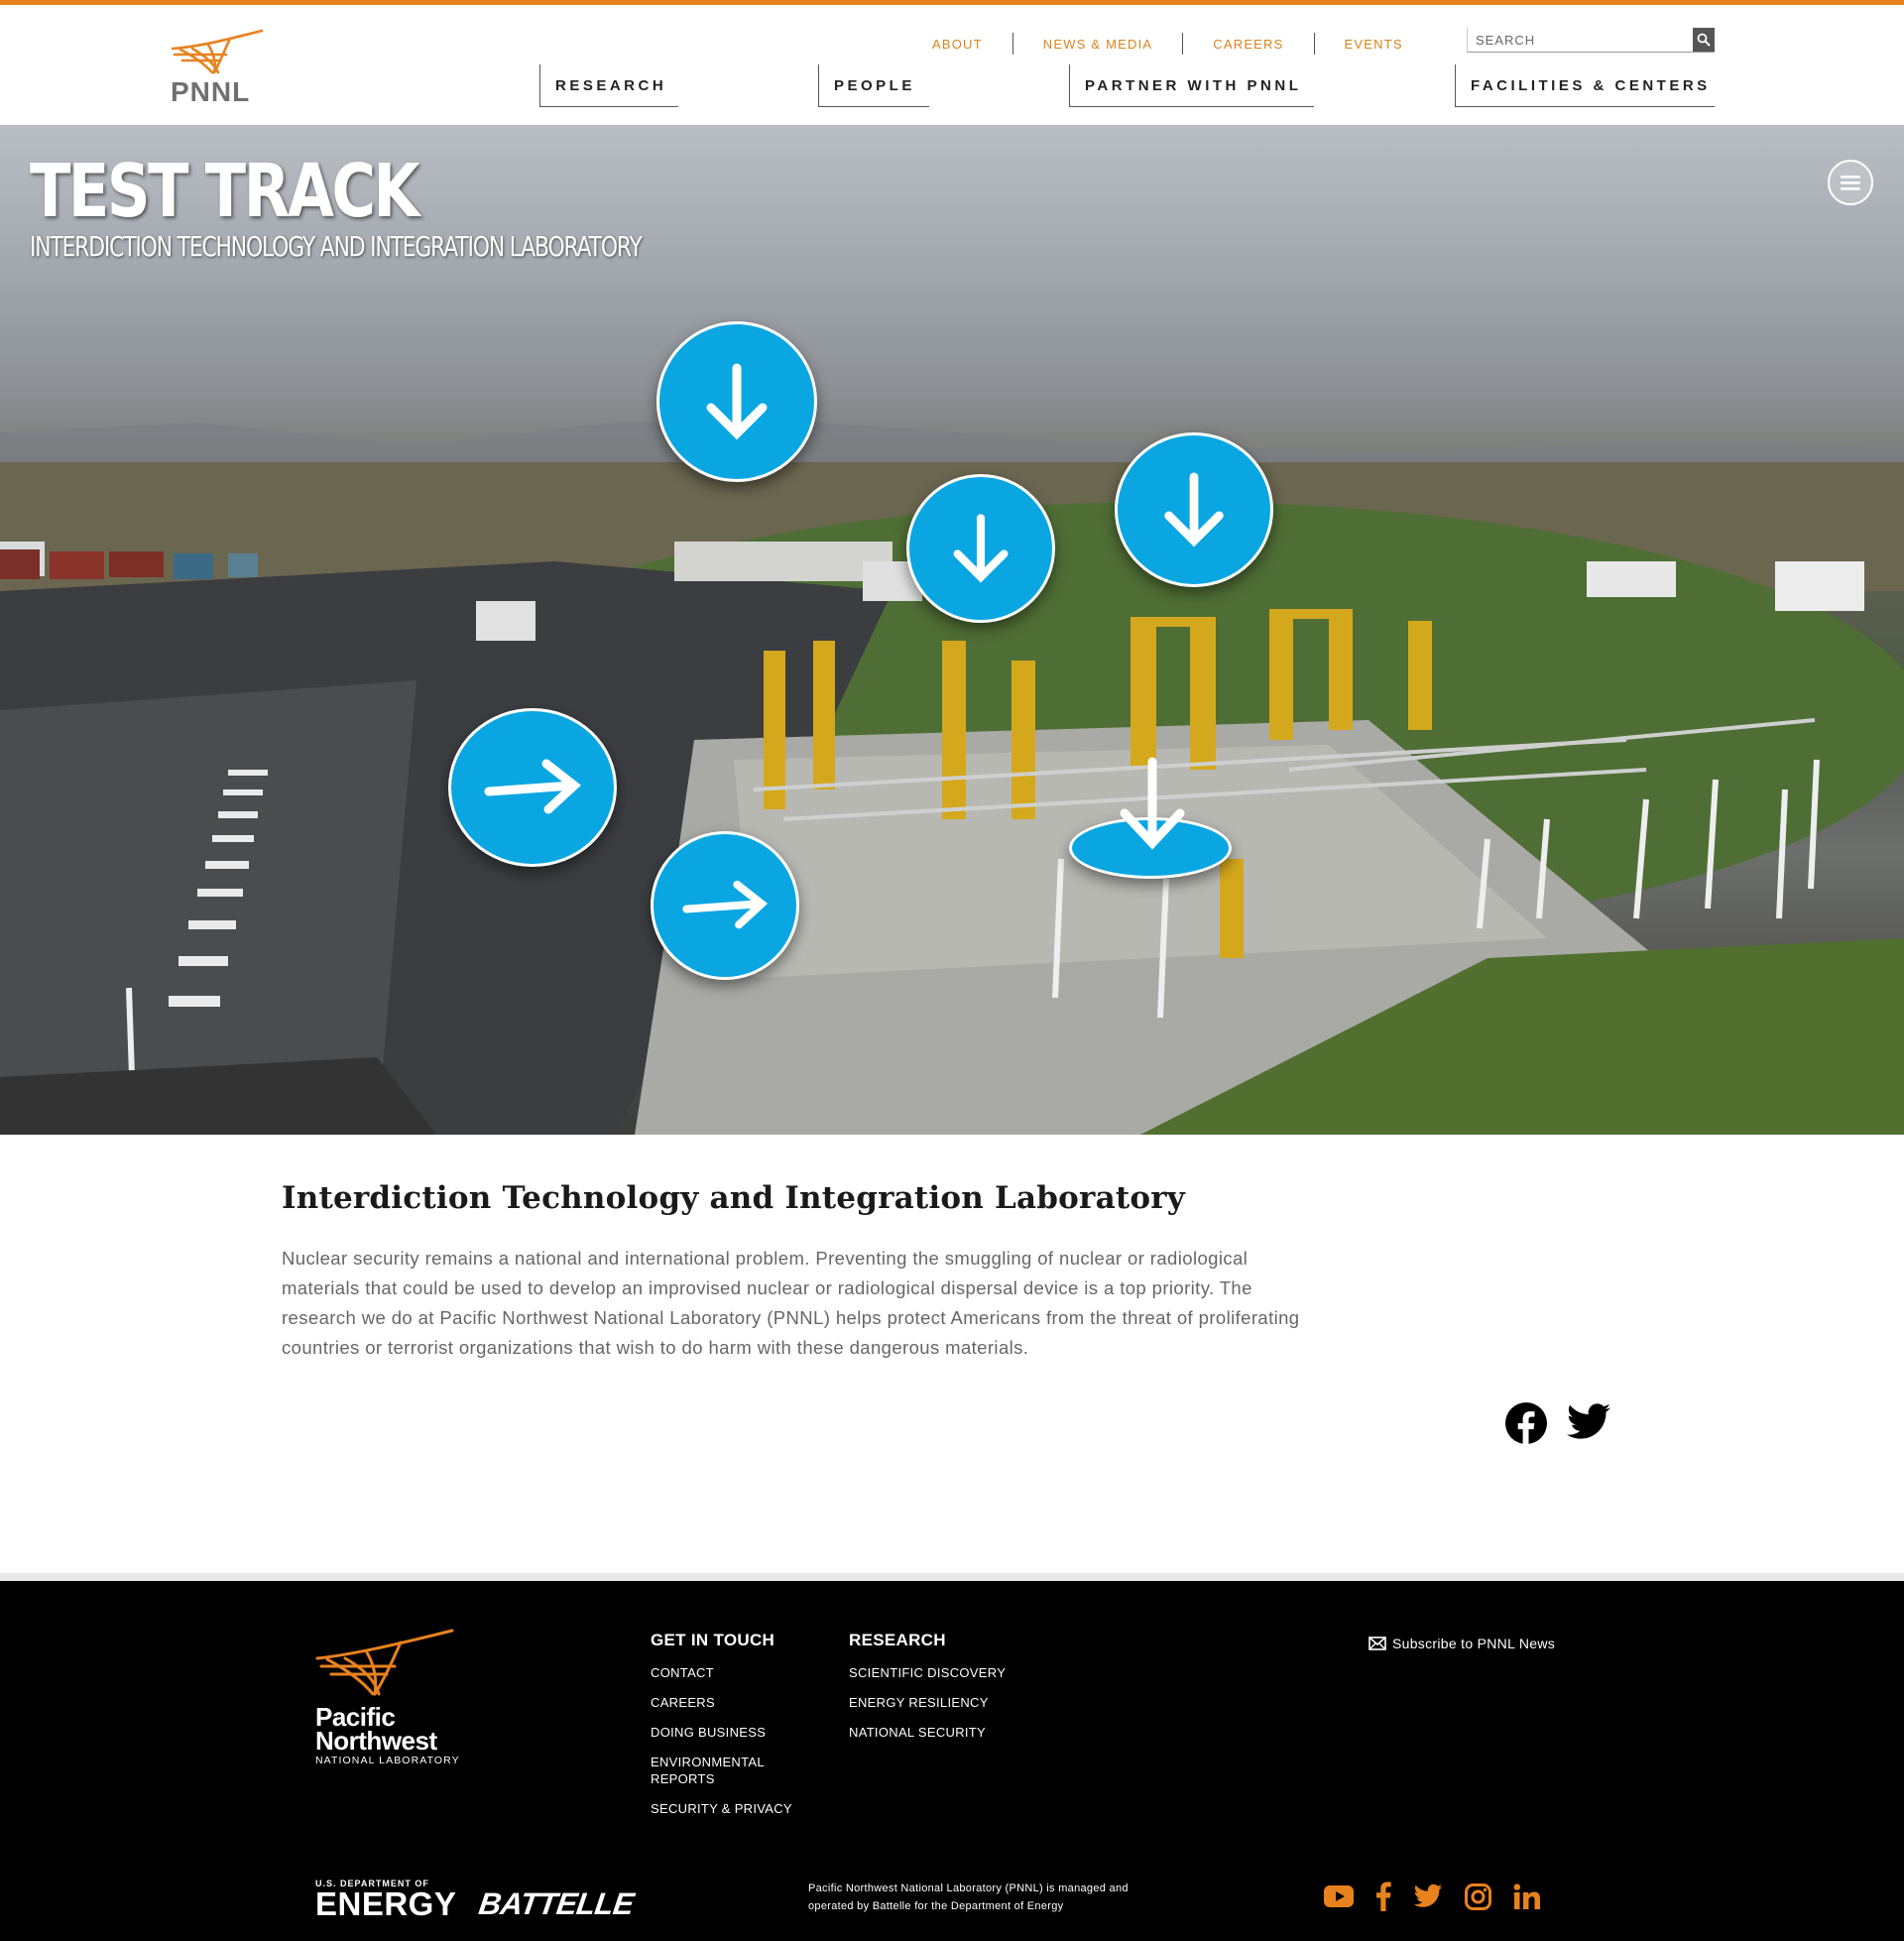 The image size is (1904, 1941). What do you see at coordinates (556, 1904) in the screenshot?
I see `battelle-logo: BATTELLE` at bounding box center [556, 1904].